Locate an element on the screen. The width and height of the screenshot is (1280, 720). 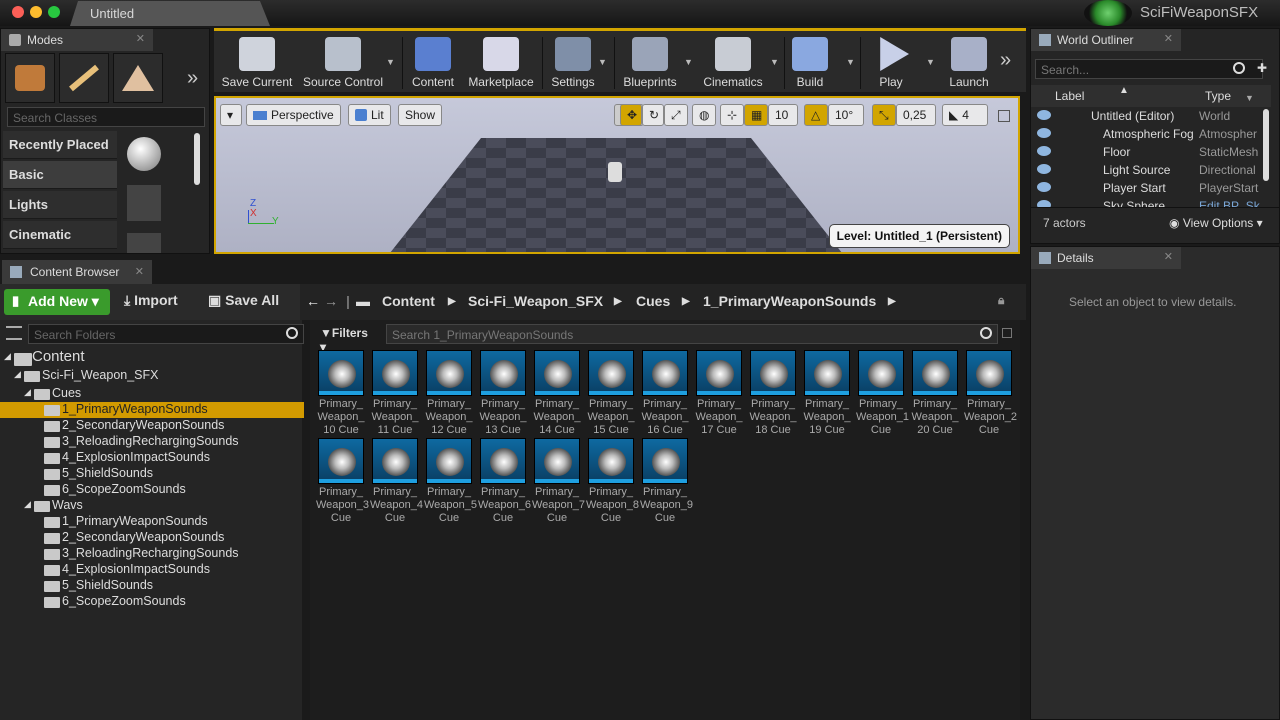
marketplace-button: Marketplace is located at coordinates (501, 64).